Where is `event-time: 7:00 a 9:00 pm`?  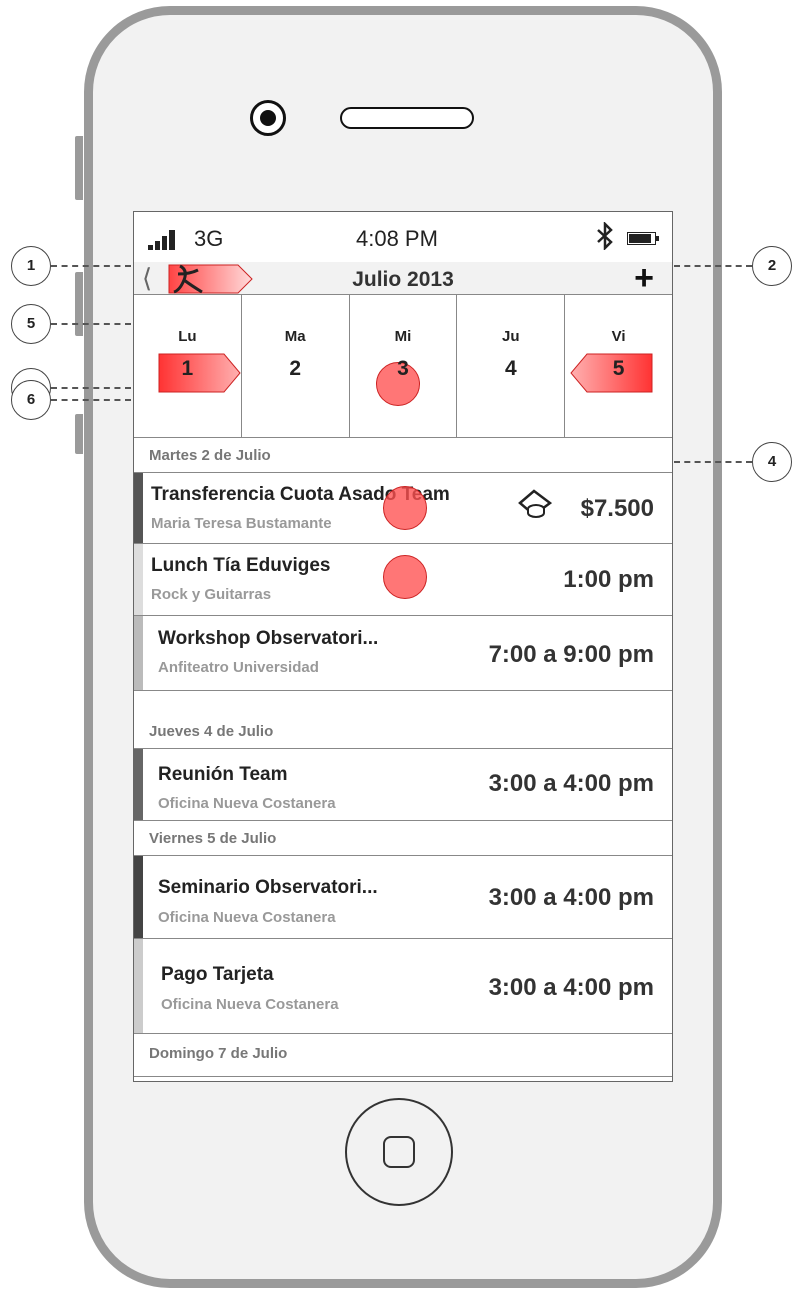
event-time: 7:00 a 9:00 pm is located at coordinates (571, 654).